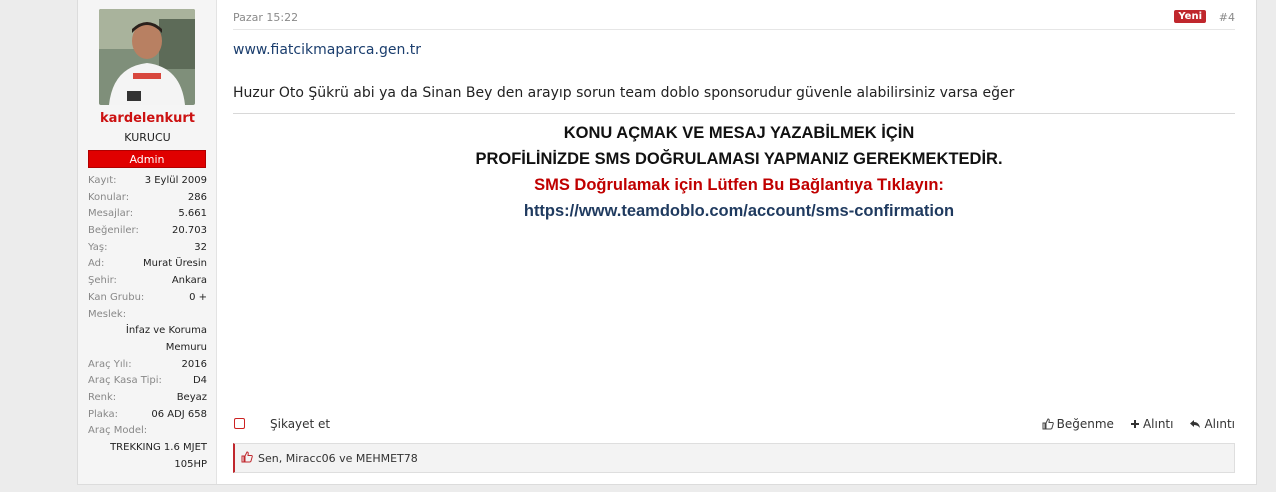 The width and height of the screenshot is (1276, 492). Describe the element at coordinates (194, 364) in the screenshot. I see `stat-value: 2016` at that location.